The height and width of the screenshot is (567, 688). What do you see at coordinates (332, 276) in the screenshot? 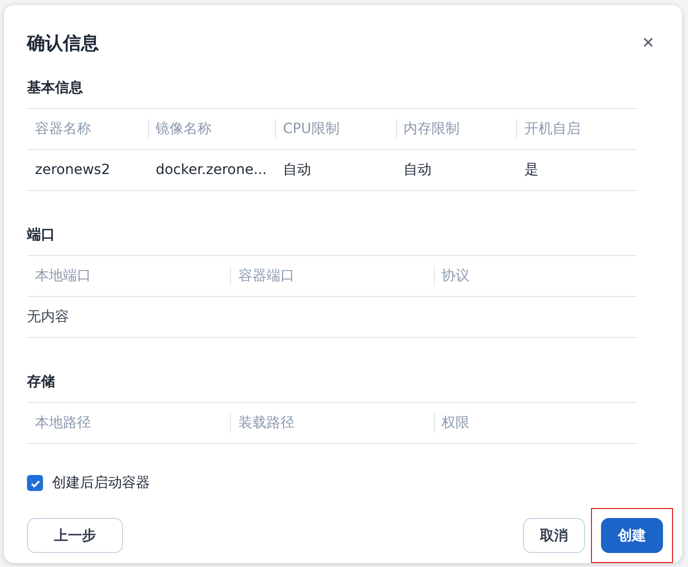
I see `column-header: 容器端口` at bounding box center [332, 276].